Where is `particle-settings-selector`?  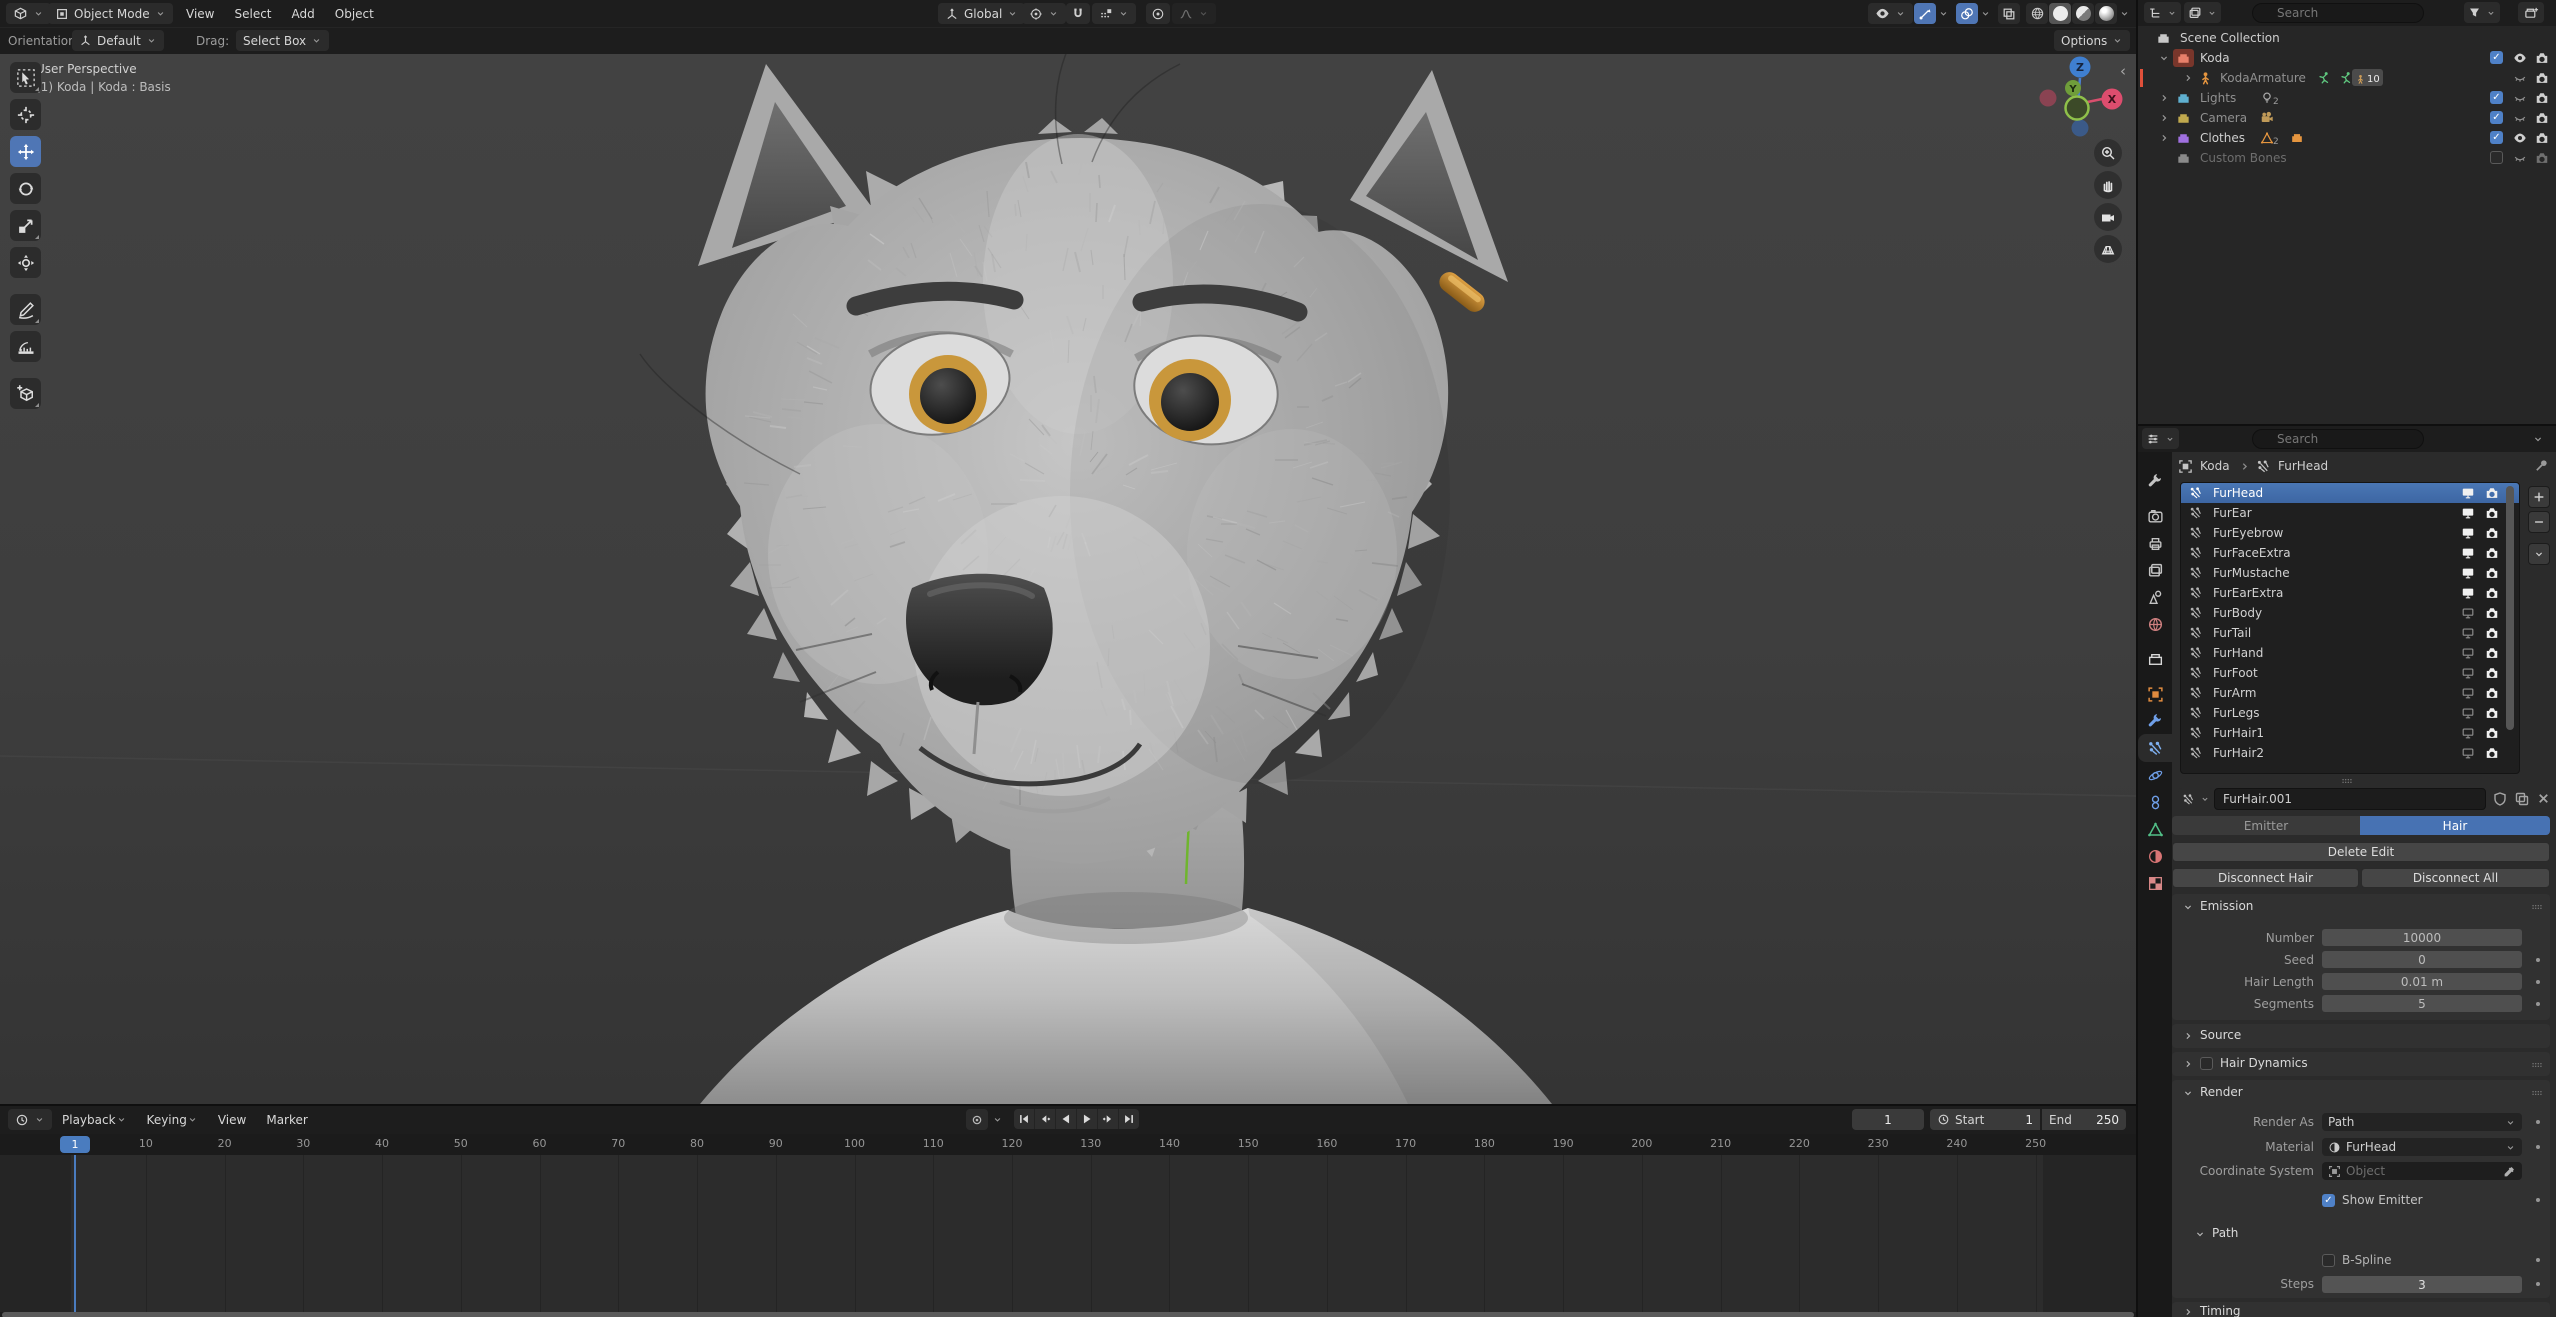 particle-settings-selector is located at coordinates (2196, 799).